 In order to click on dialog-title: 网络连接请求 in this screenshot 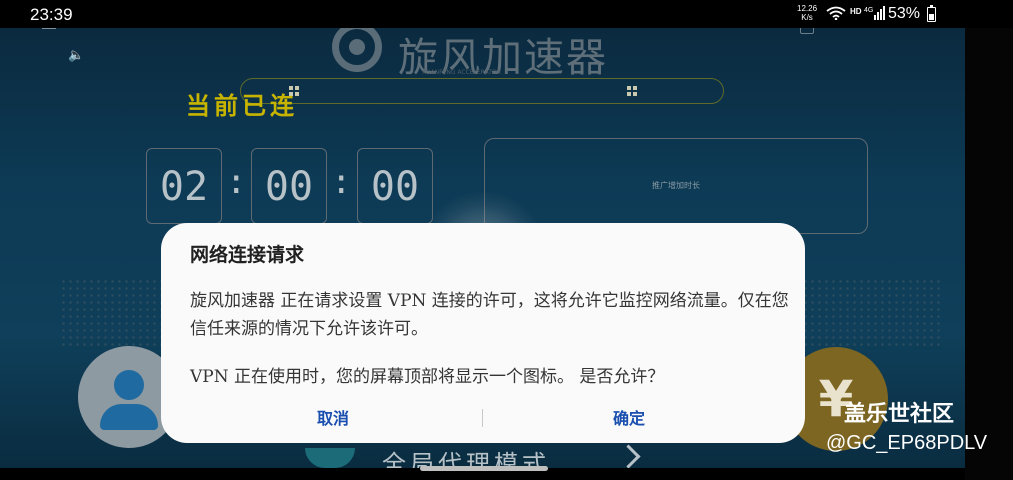, I will do `click(247, 255)`.